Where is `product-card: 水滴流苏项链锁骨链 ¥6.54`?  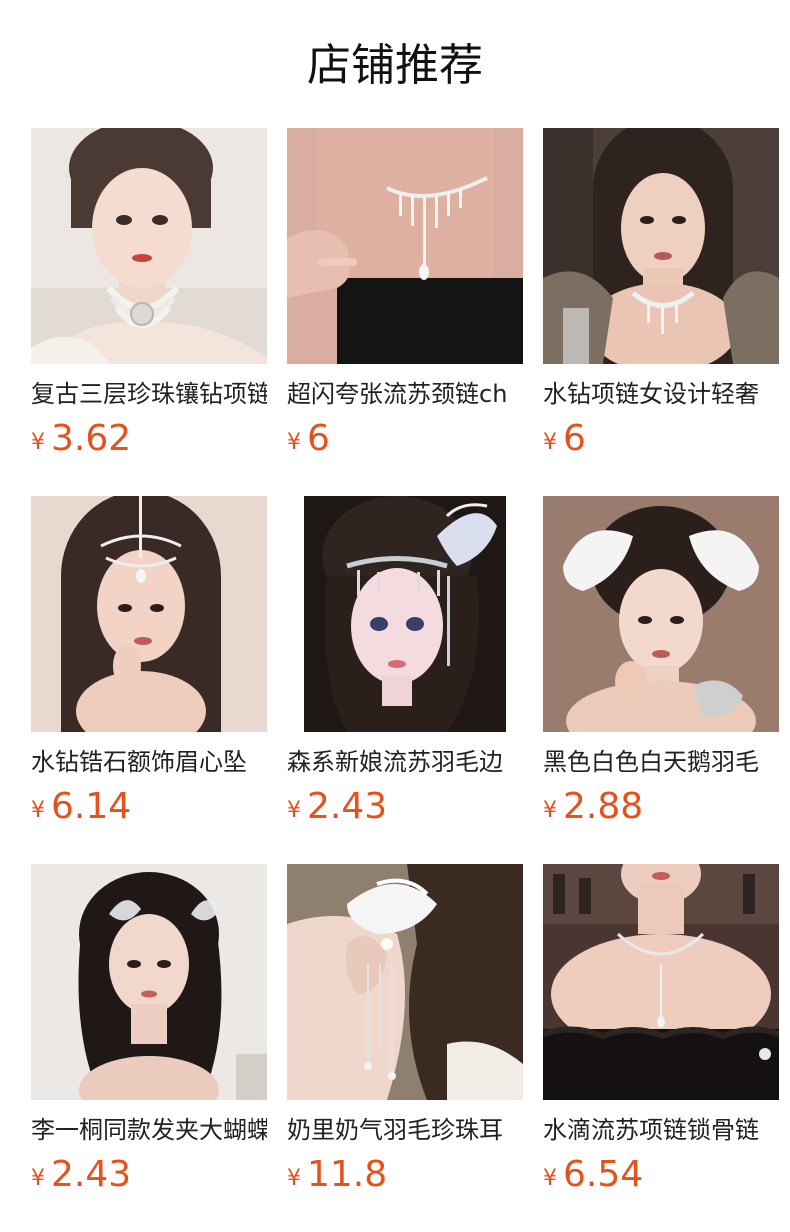 product-card: 水滴流苏项链锁骨链 ¥6.54 is located at coordinates (661, 1048).